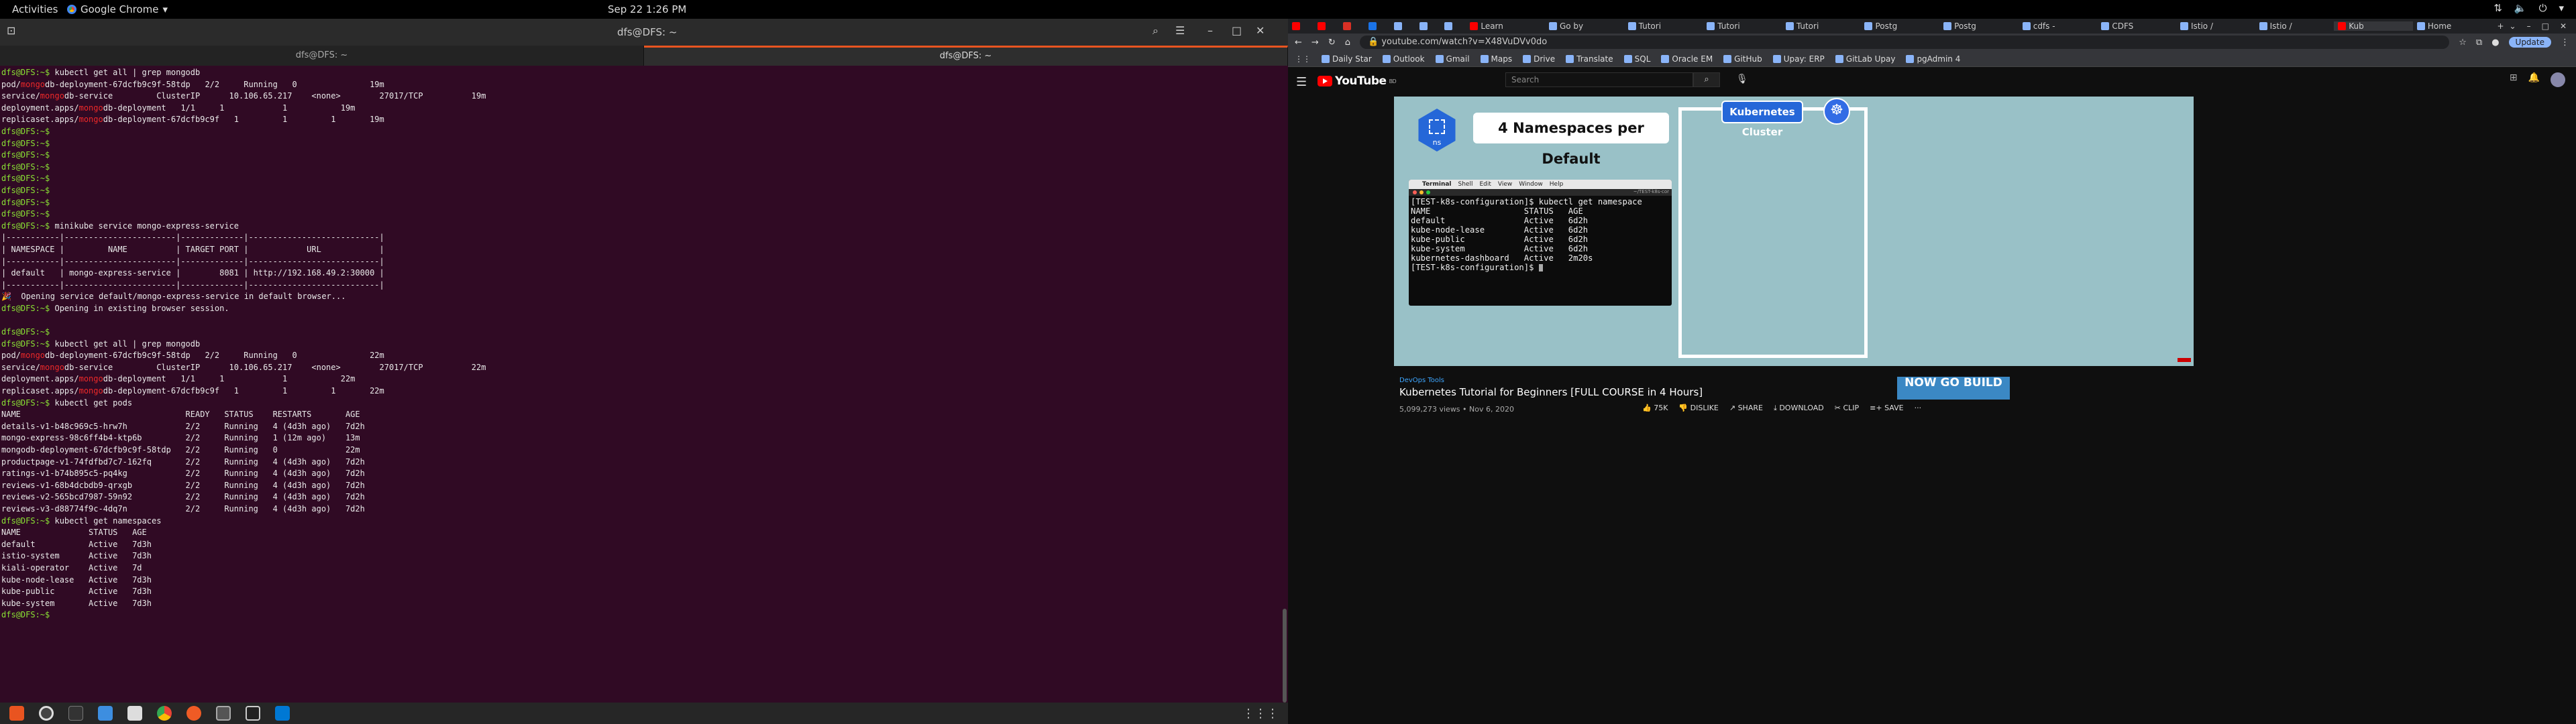 The height and width of the screenshot is (724, 2576). Describe the element at coordinates (1687, 59) in the screenshot. I see `bookmark-item: Oracle EM` at that location.